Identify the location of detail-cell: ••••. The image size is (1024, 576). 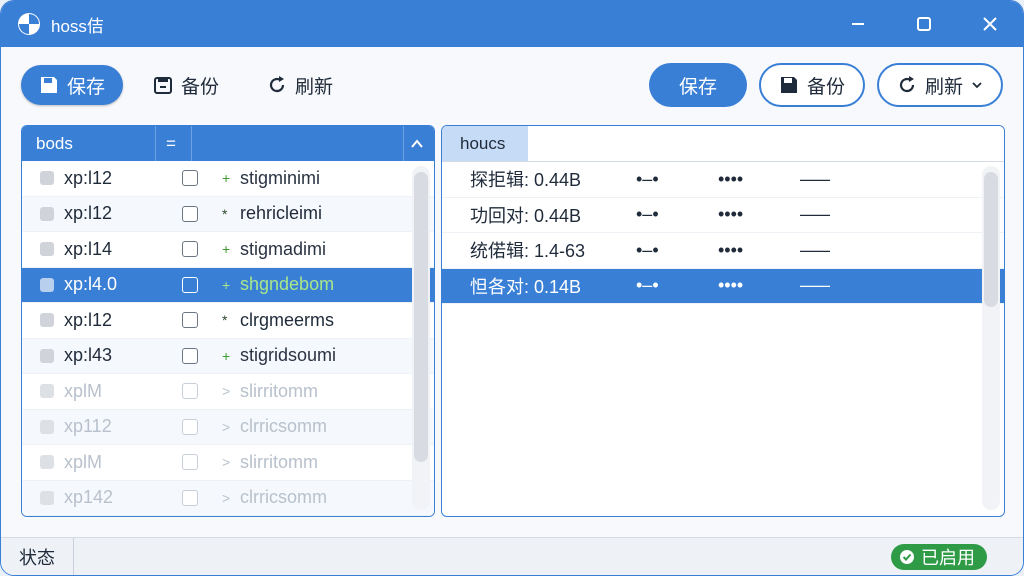
(731, 285).